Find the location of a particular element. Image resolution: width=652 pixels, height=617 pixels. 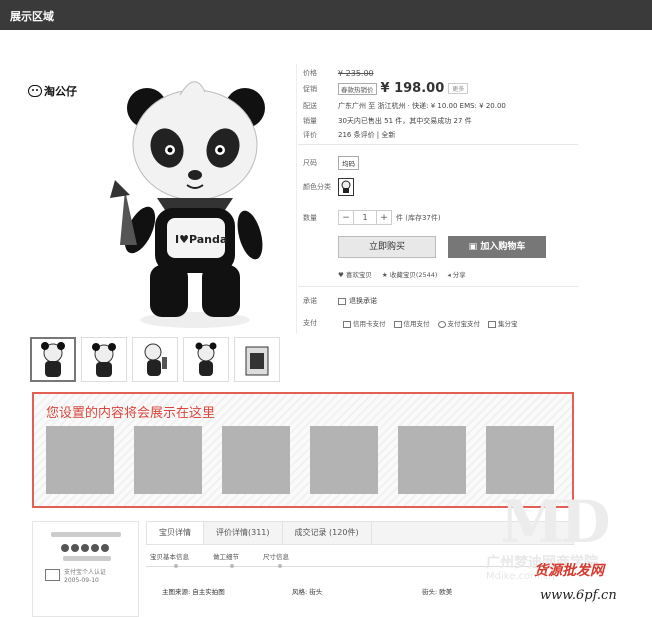

credit-icon is located at coordinates (397, 324).